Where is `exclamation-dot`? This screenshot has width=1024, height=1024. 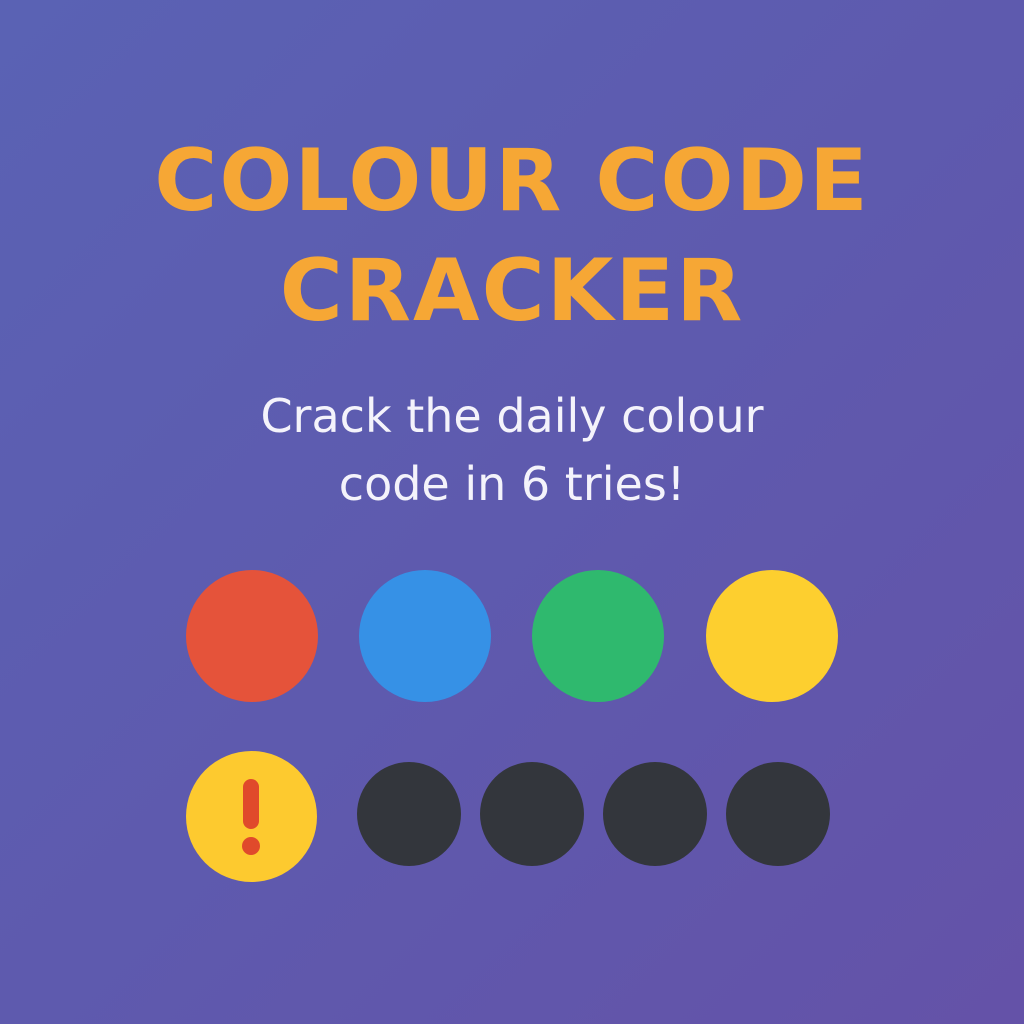 exclamation-dot is located at coordinates (251, 846).